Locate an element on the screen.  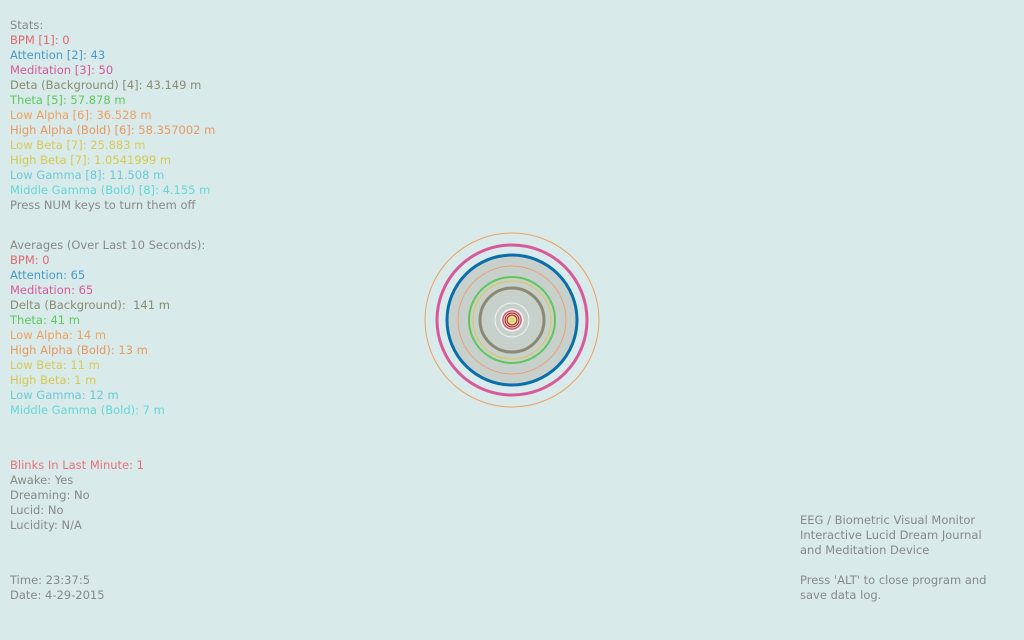
dreaming-status: Dreaming: No is located at coordinates (50, 495).